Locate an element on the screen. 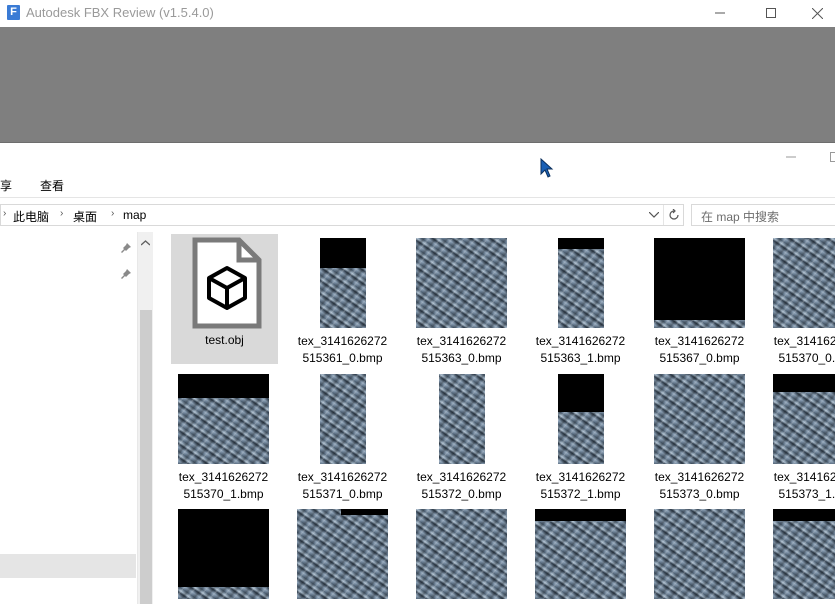  breadcrumb-desktop: 桌面 is located at coordinates (85, 216).